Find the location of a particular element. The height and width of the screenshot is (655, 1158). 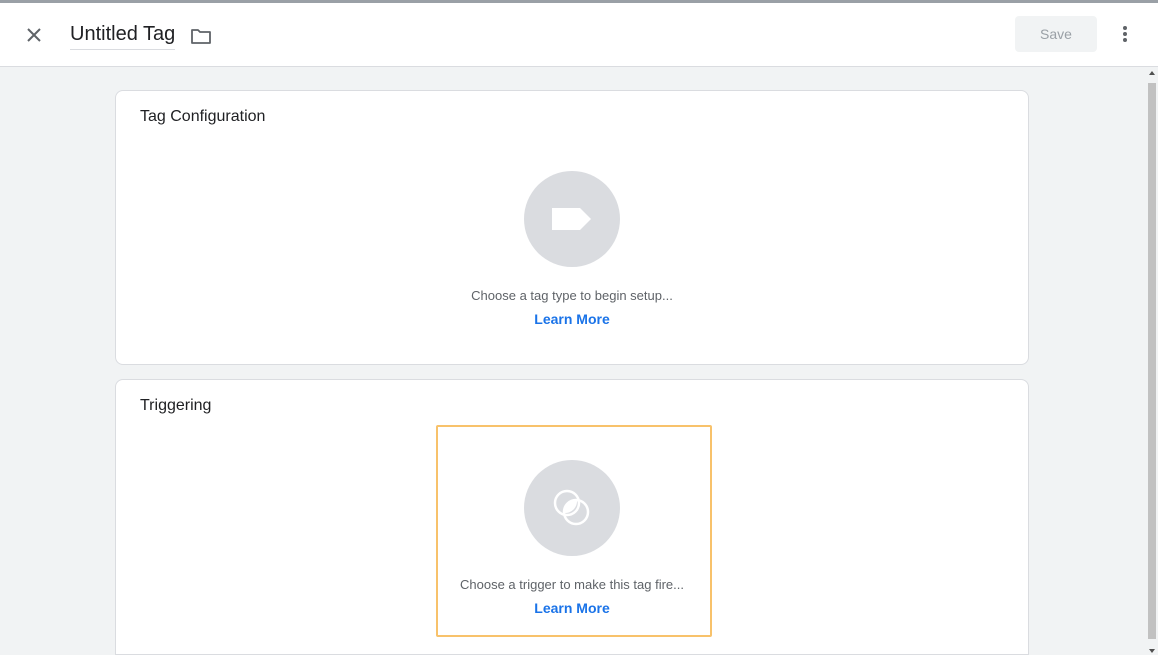

save-button: Save is located at coordinates (1056, 34).